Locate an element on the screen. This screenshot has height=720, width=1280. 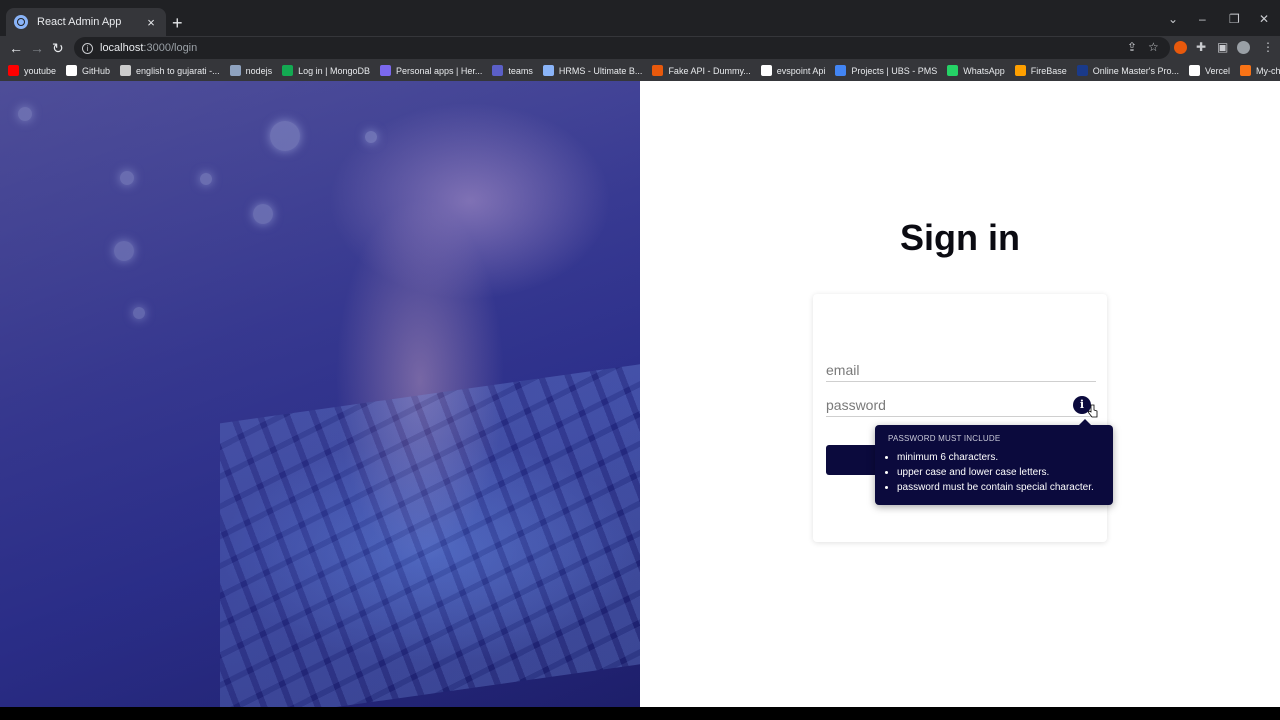
bottom-bar is located at coordinates (640, 713).